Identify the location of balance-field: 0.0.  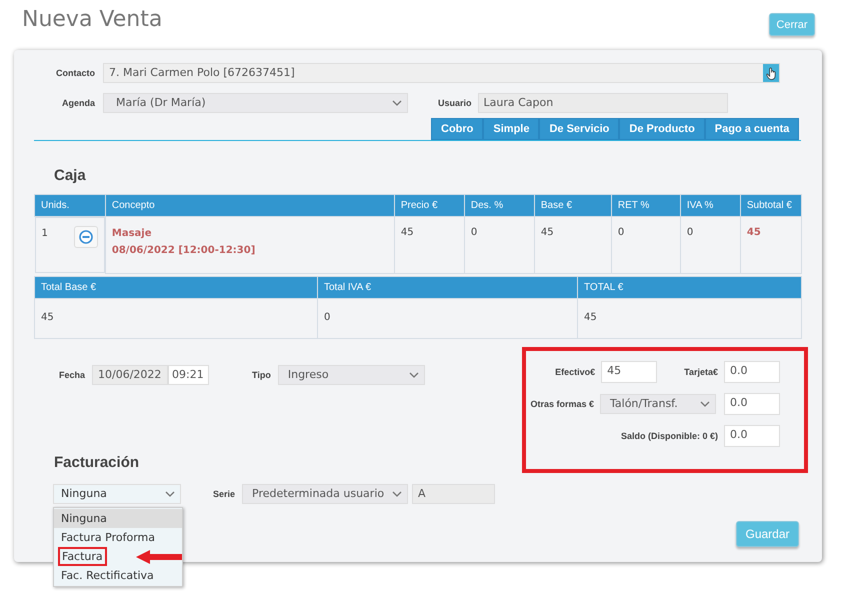
(752, 435).